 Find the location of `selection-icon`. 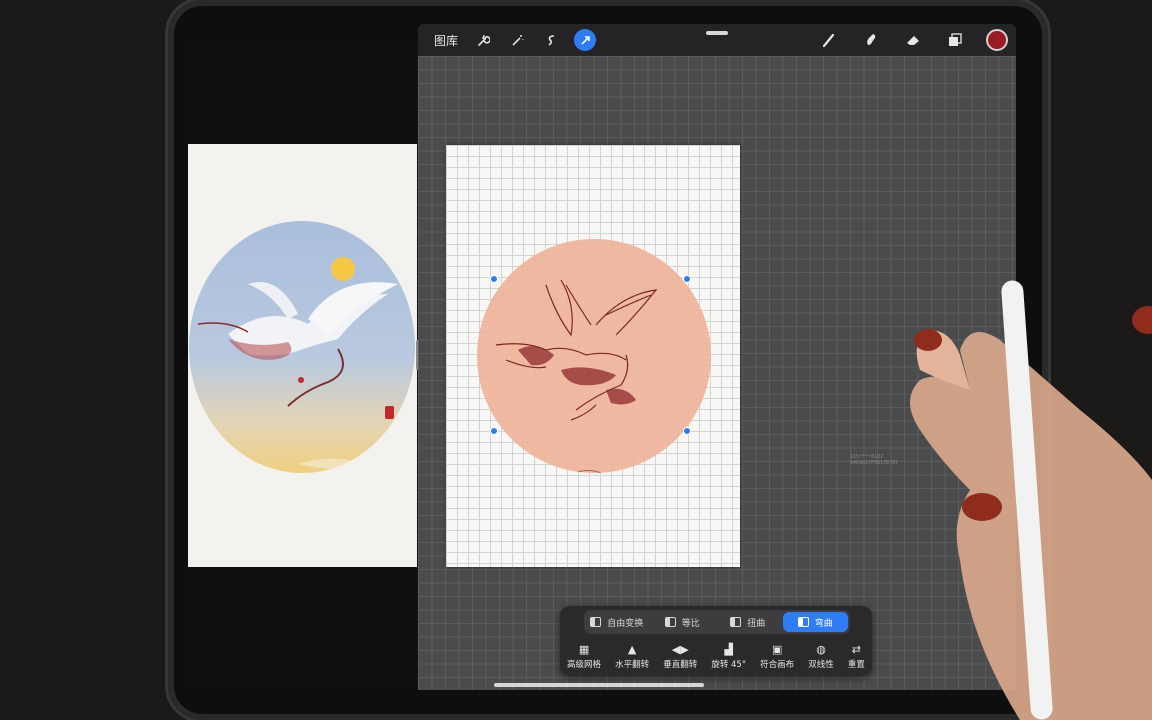

selection-icon is located at coordinates (551, 40).